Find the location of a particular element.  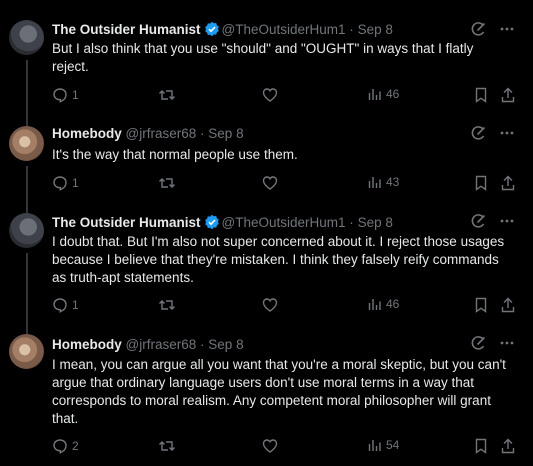

reply-button: 2 is located at coordinates (65, 446).